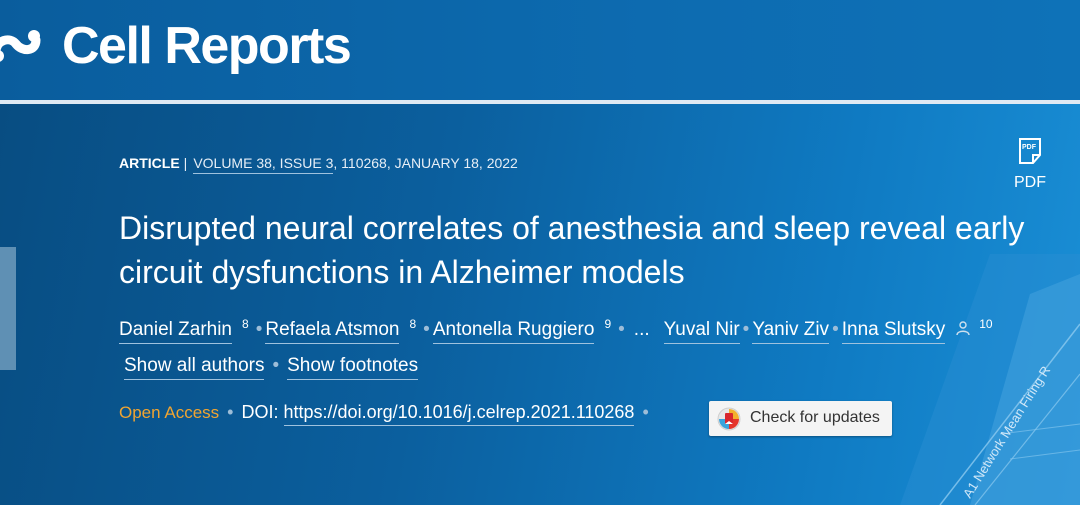  I want to click on author-link: Yuval Nir, so click(701, 332).